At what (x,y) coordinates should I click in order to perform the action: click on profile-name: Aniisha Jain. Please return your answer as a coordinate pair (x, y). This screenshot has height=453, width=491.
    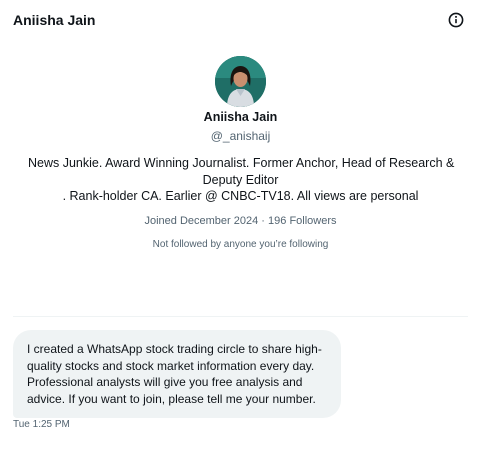
    Looking at the image, I should click on (240, 117).